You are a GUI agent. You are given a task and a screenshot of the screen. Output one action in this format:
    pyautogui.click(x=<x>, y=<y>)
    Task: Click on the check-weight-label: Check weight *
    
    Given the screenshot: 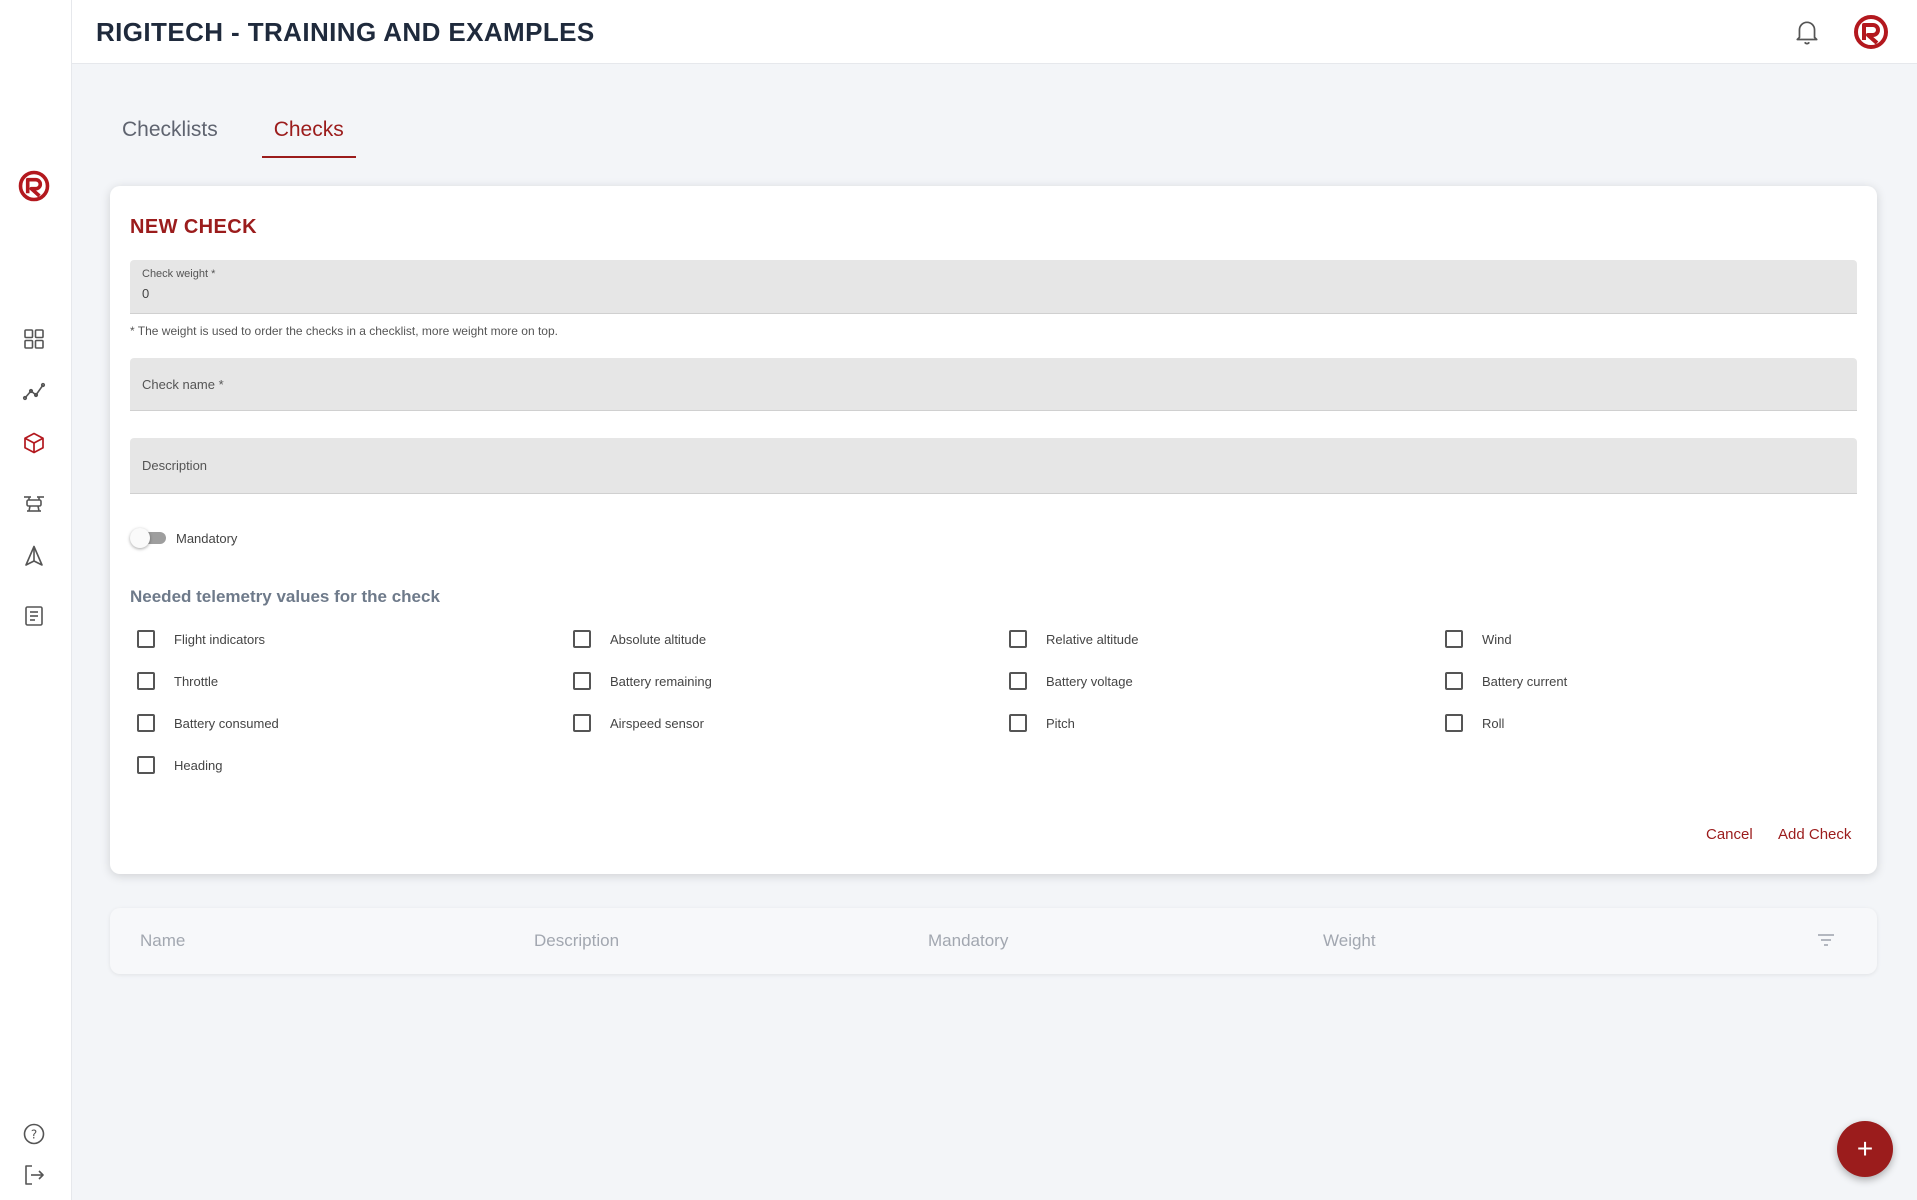 What is the action you would take?
    pyautogui.click(x=179, y=274)
    